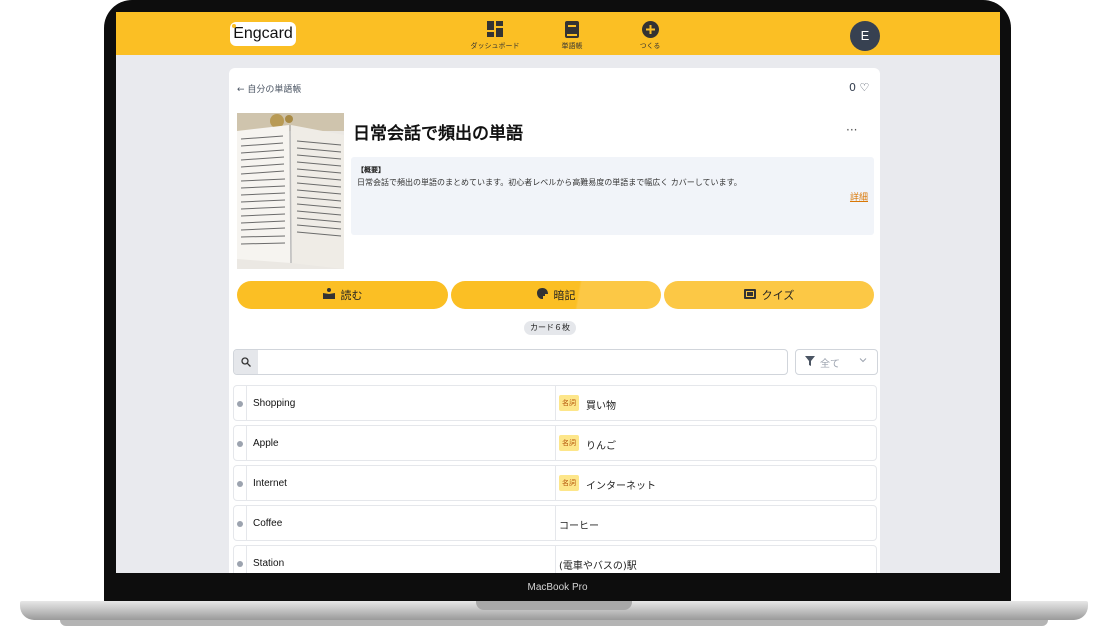  What do you see at coordinates (351, 295) in the screenshot?
I see `read-button-label: 読む` at bounding box center [351, 295].